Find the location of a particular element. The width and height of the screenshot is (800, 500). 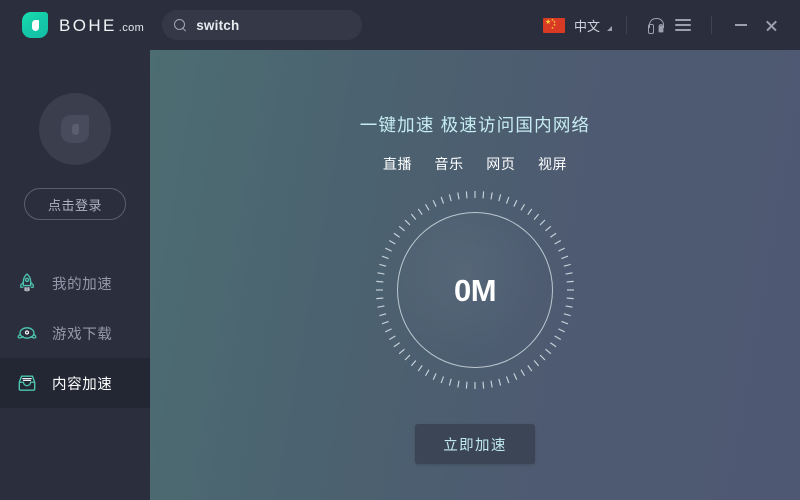

sidebar-item-label: 我的加速 is located at coordinates (82, 284).